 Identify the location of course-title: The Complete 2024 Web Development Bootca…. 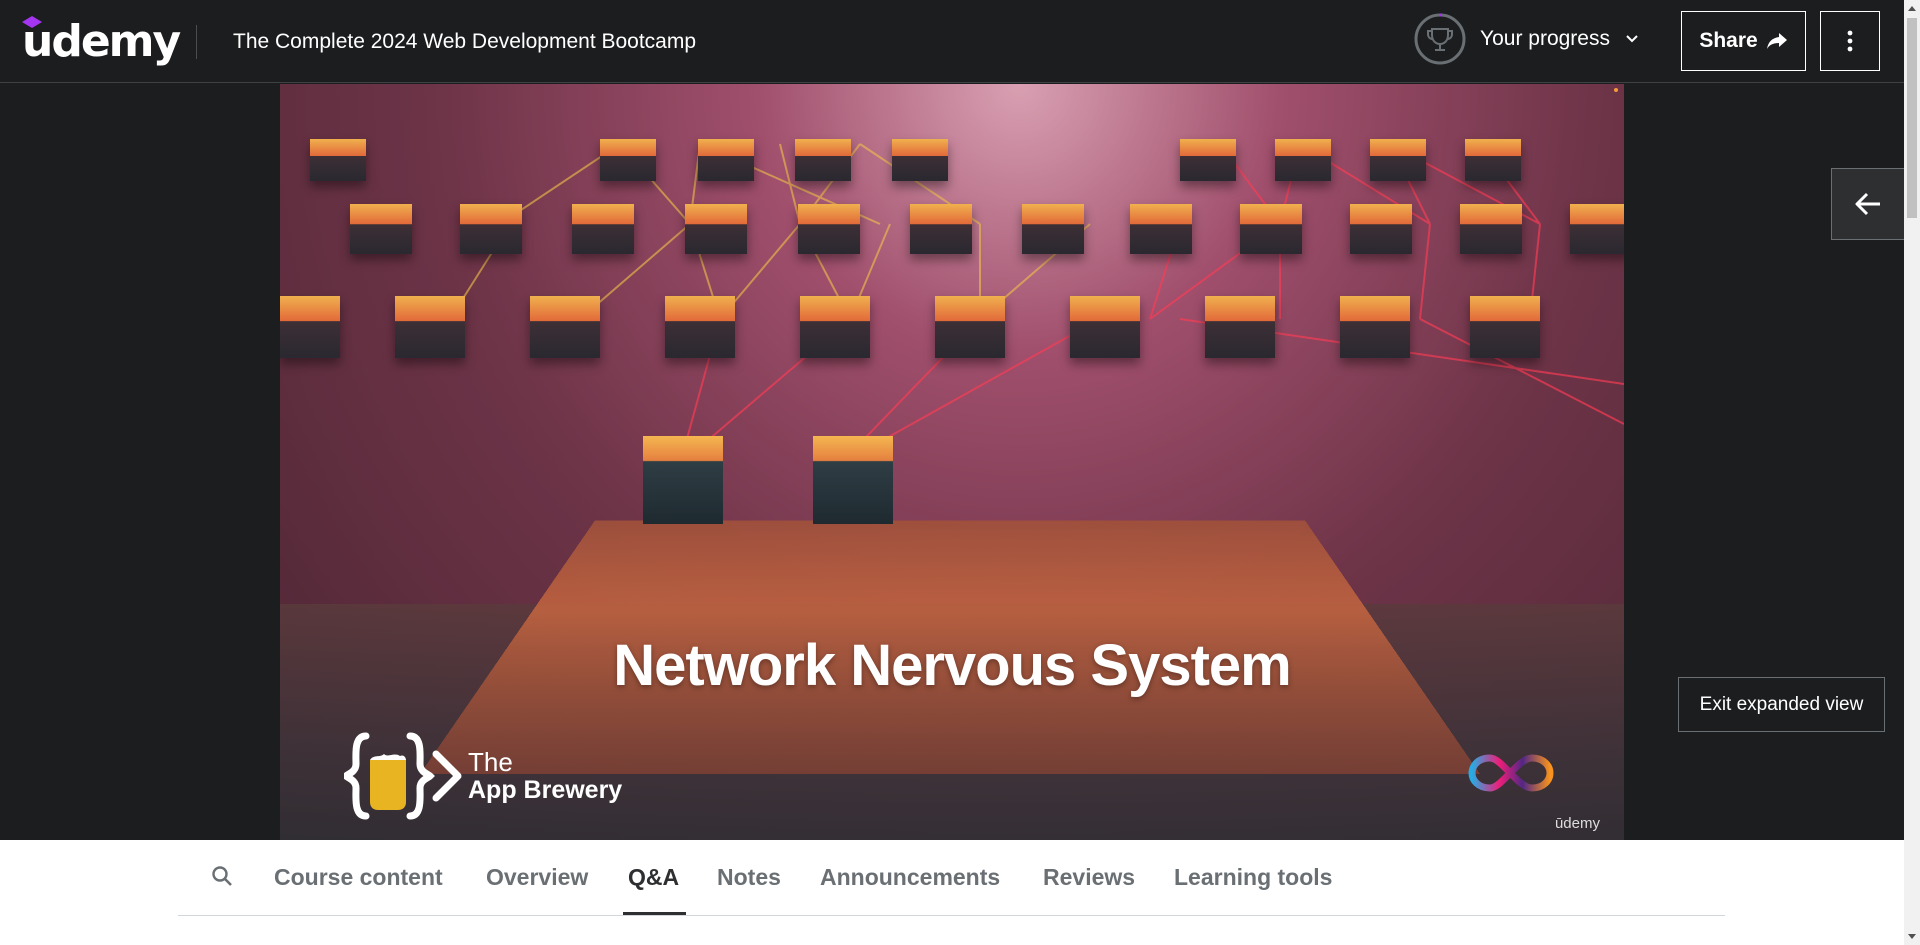
(464, 42).